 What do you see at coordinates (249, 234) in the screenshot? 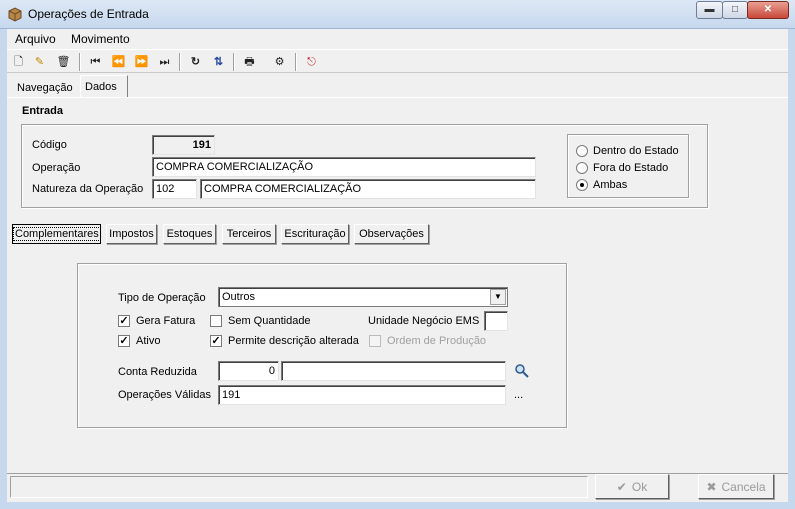
I see `tab-terceiros: Terceiros` at bounding box center [249, 234].